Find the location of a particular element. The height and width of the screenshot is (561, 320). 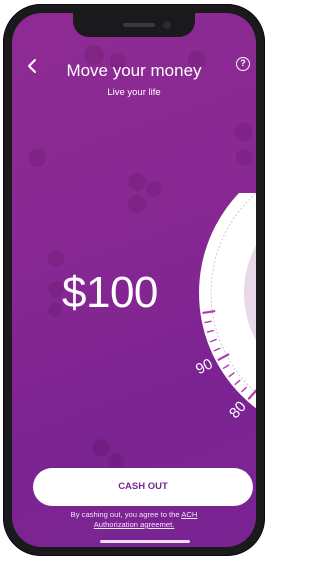

ach-authorization-link: Authorization agreemet. is located at coordinates (134, 524).